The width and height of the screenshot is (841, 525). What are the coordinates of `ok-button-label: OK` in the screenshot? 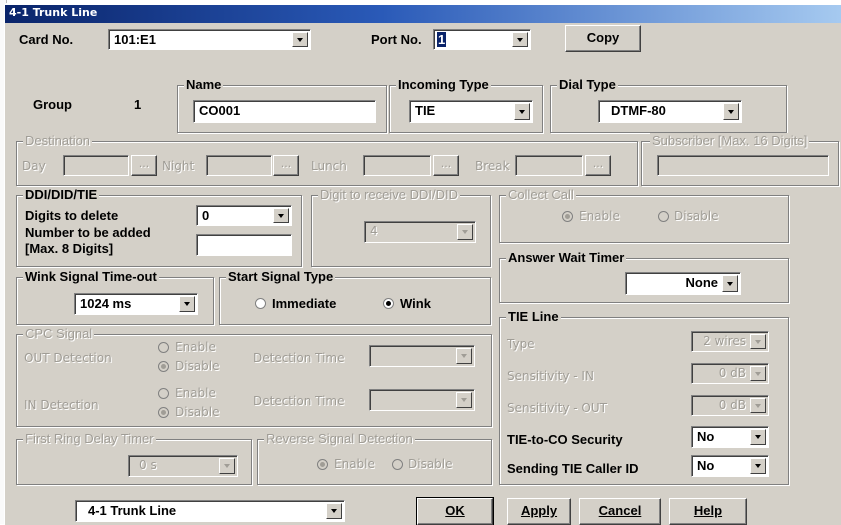 It's located at (455, 510).